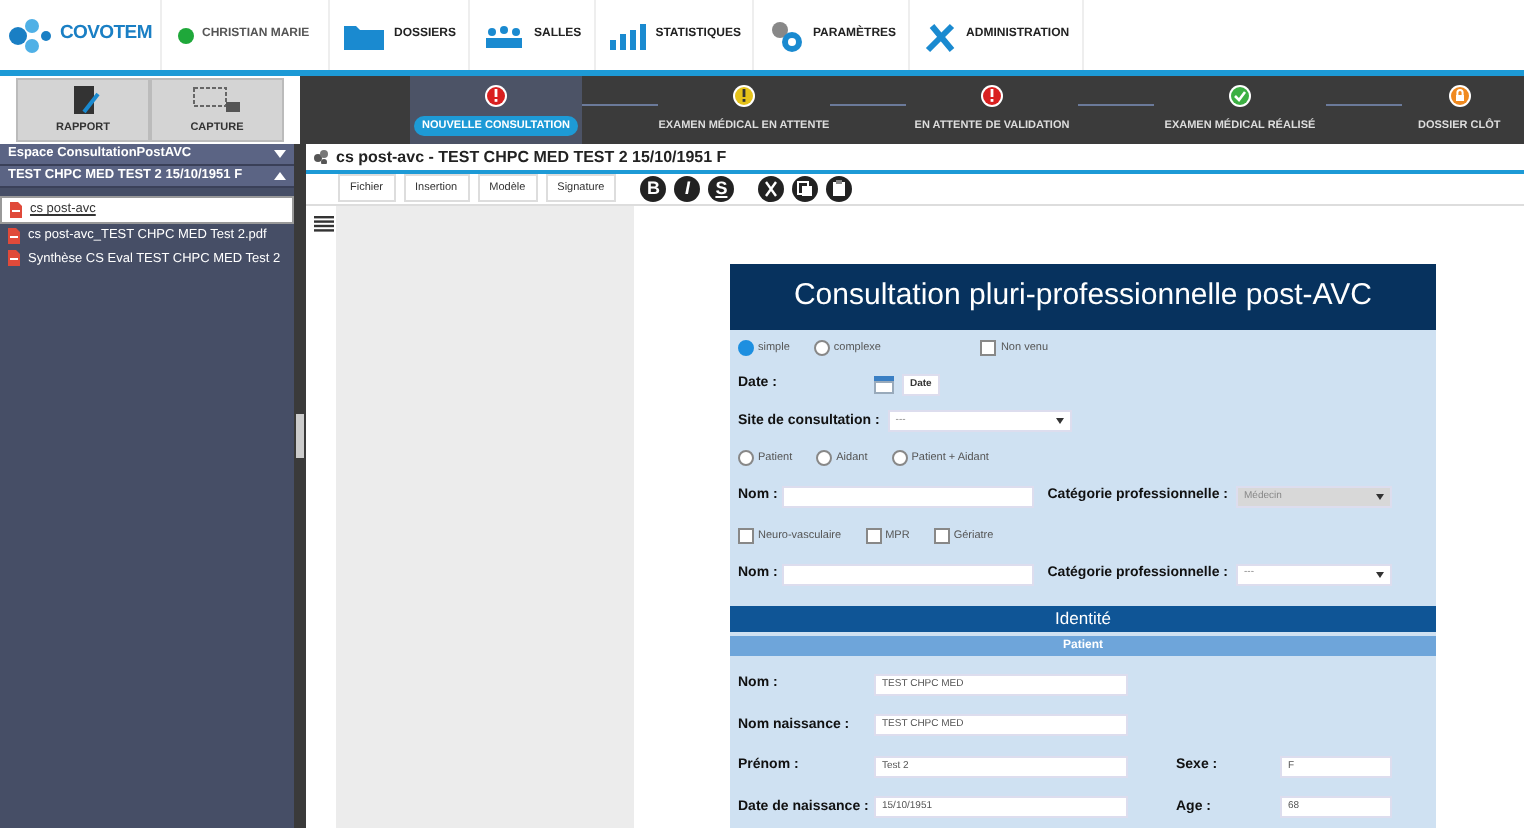  What do you see at coordinates (217, 100) in the screenshot?
I see `capture-icon` at bounding box center [217, 100].